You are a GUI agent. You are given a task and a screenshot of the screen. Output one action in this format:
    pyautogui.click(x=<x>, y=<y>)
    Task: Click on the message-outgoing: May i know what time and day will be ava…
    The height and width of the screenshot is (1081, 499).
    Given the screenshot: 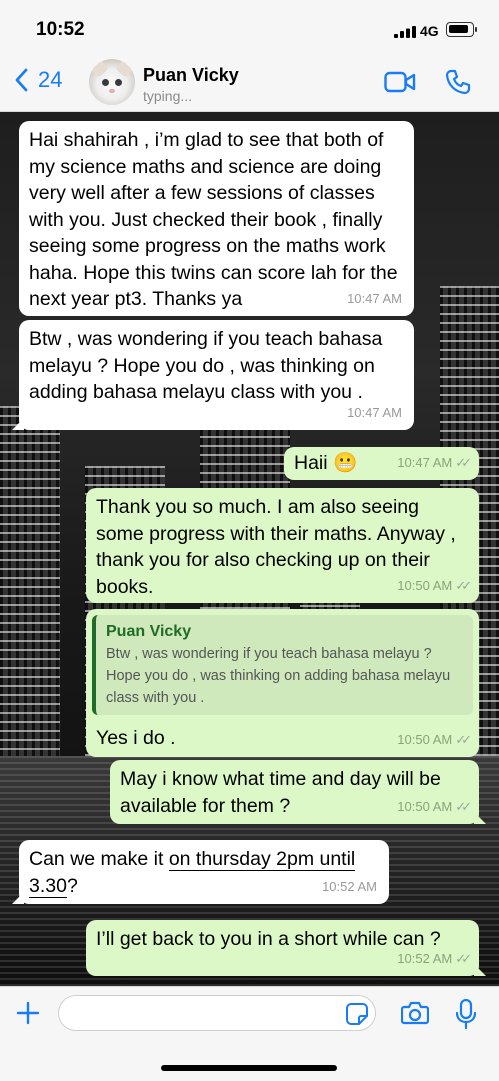 What is the action you would take?
    pyautogui.click(x=298, y=792)
    